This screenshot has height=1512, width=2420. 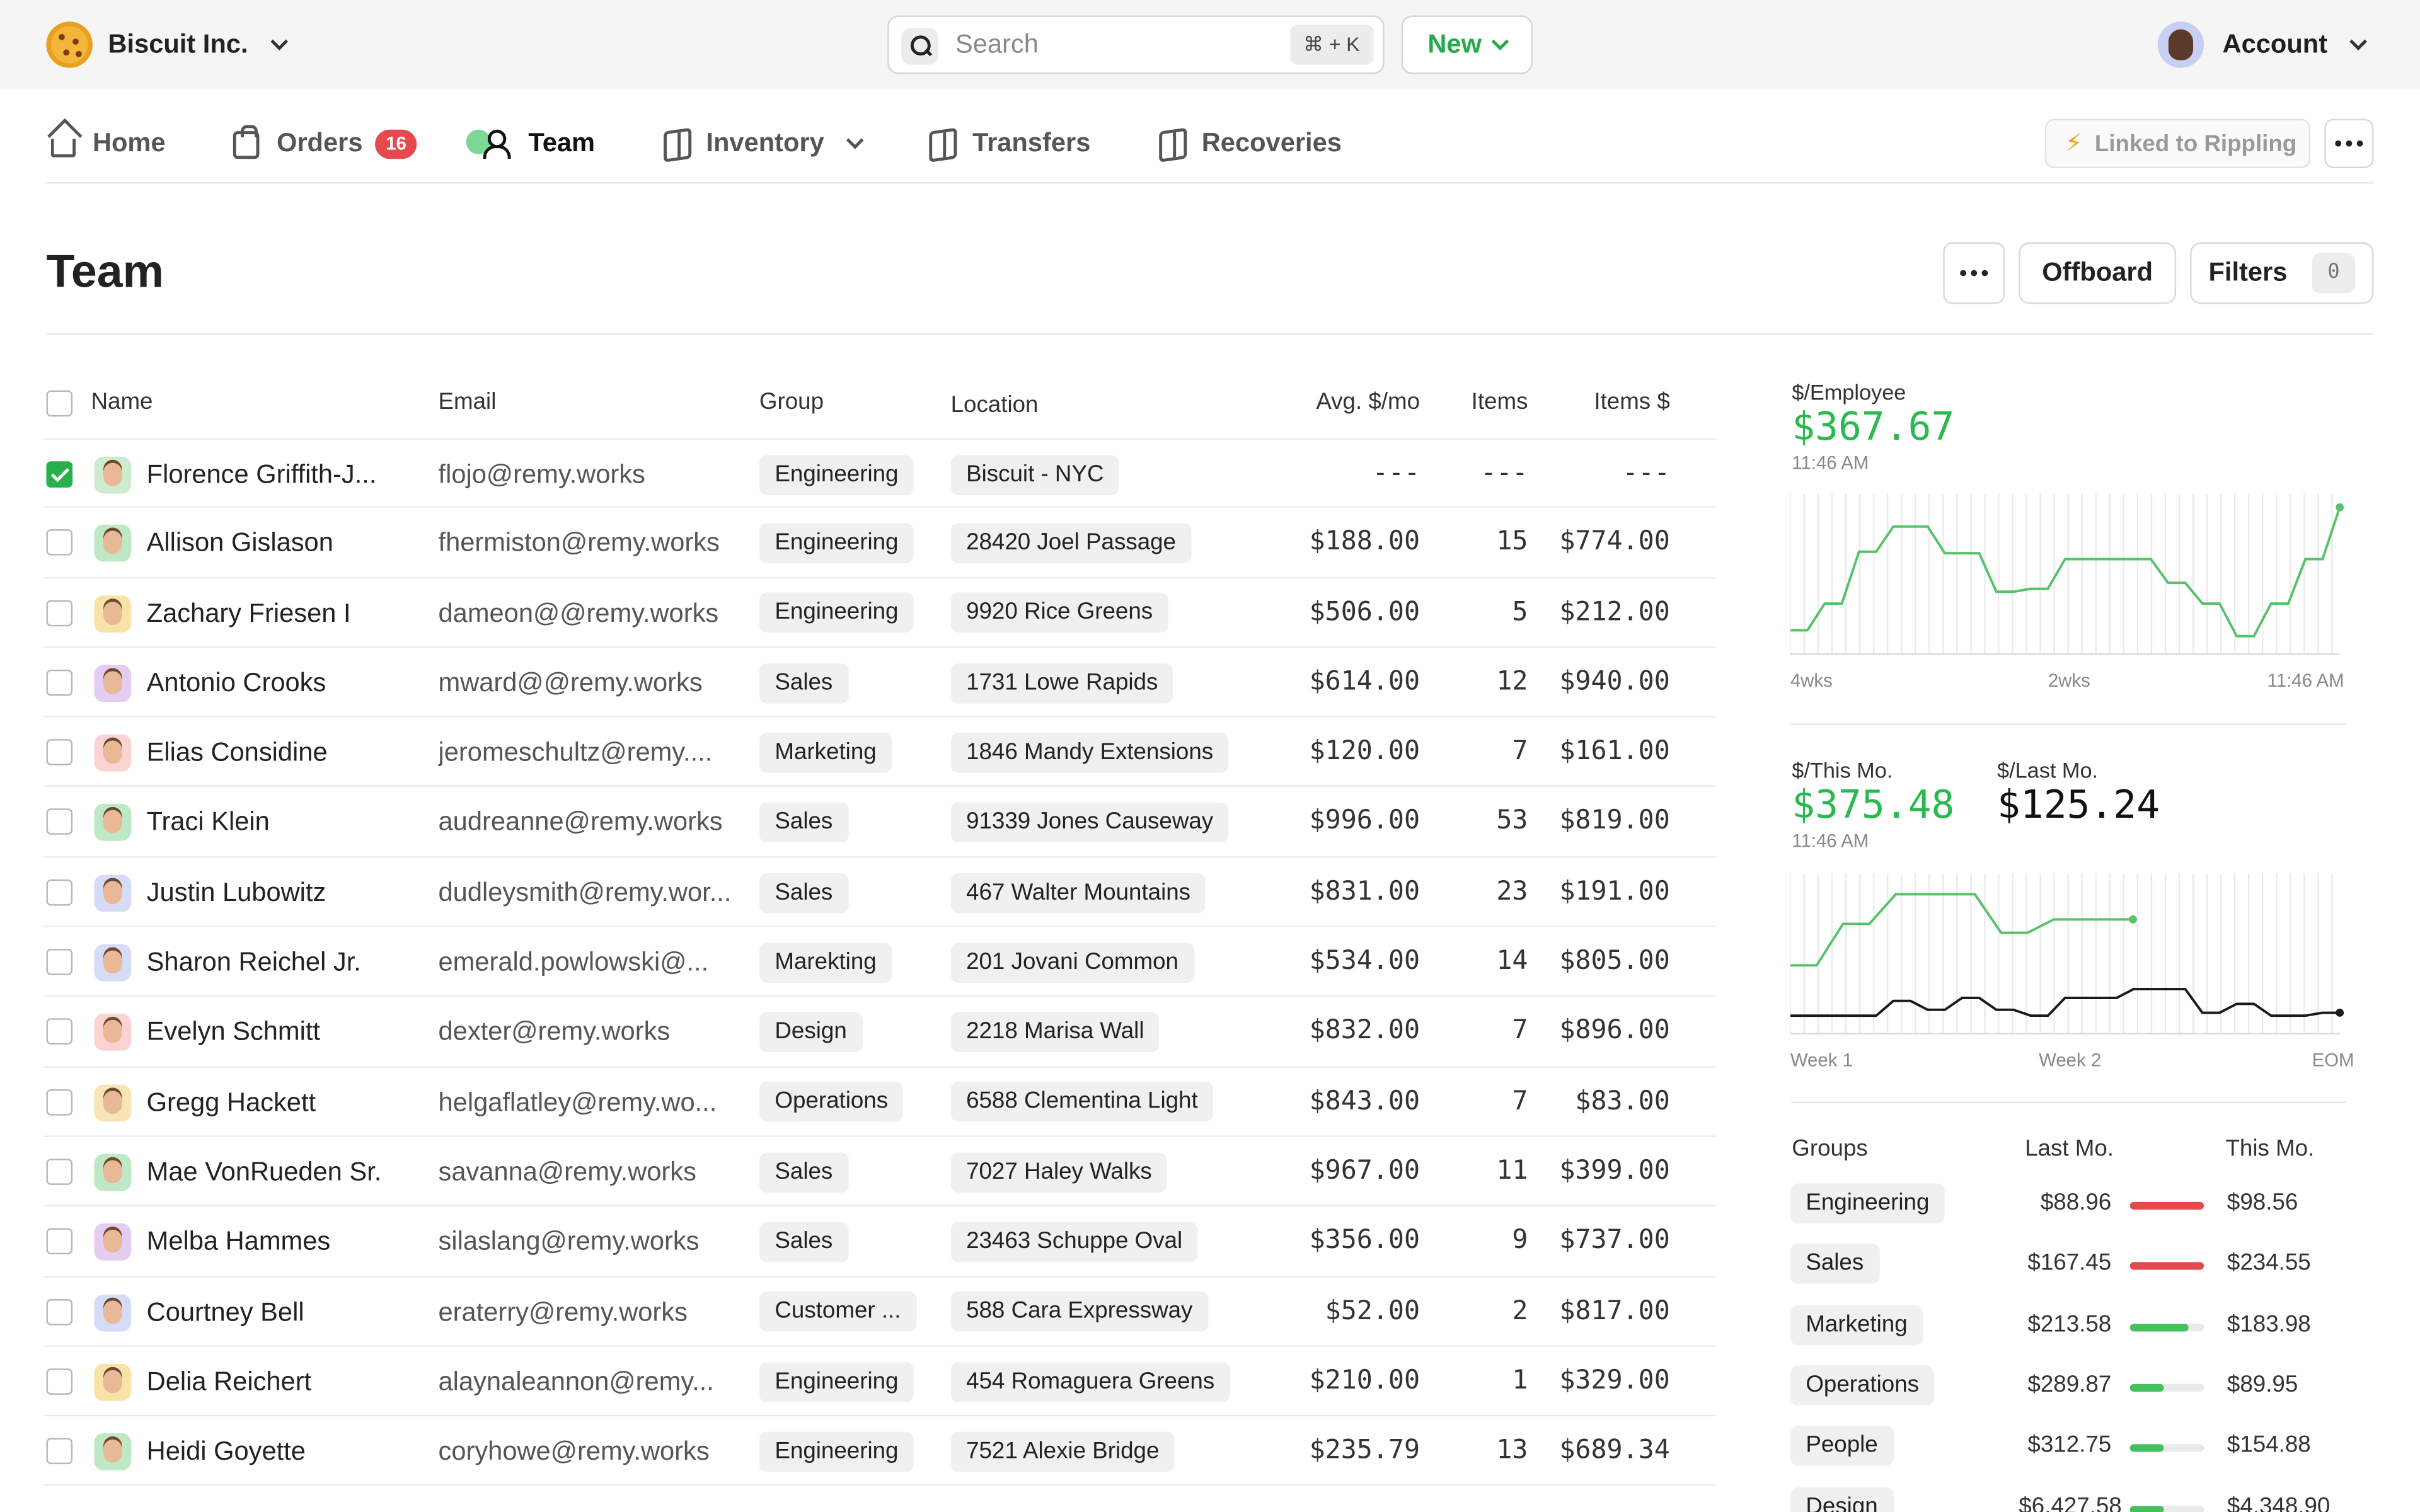 What do you see at coordinates (1512, 961) in the screenshot?
I see `row-items: 14` at bounding box center [1512, 961].